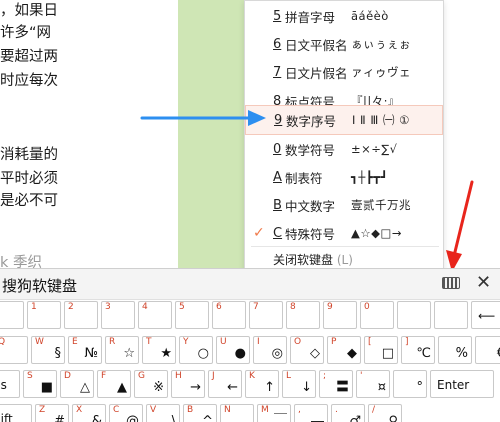 This screenshot has width=500, height=422. I want to click on keyboard-key: hift, so click(16, 413).